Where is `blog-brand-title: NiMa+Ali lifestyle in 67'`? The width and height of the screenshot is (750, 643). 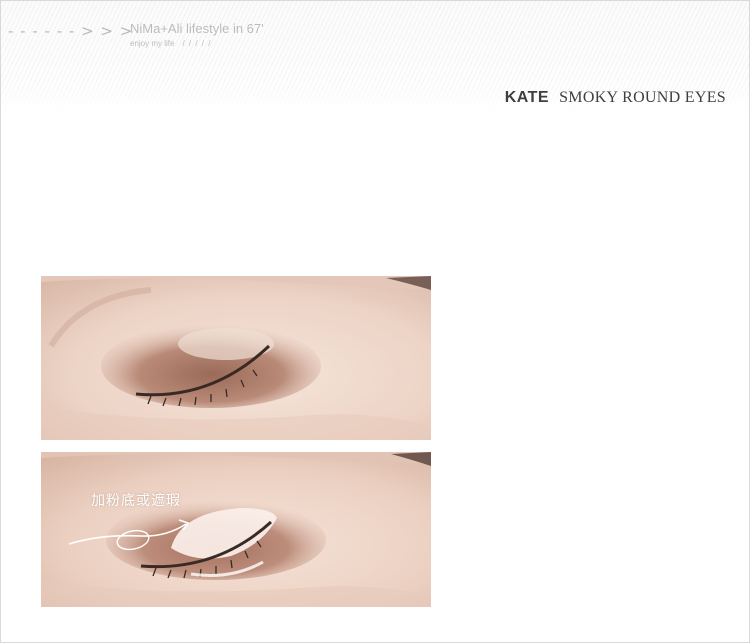
blog-brand-title: NiMa+Ali lifestyle in 67' is located at coordinates (197, 28).